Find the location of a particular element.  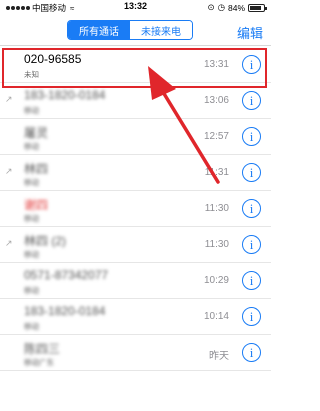

call-time: 13:31 is located at coordinates (216, 64).